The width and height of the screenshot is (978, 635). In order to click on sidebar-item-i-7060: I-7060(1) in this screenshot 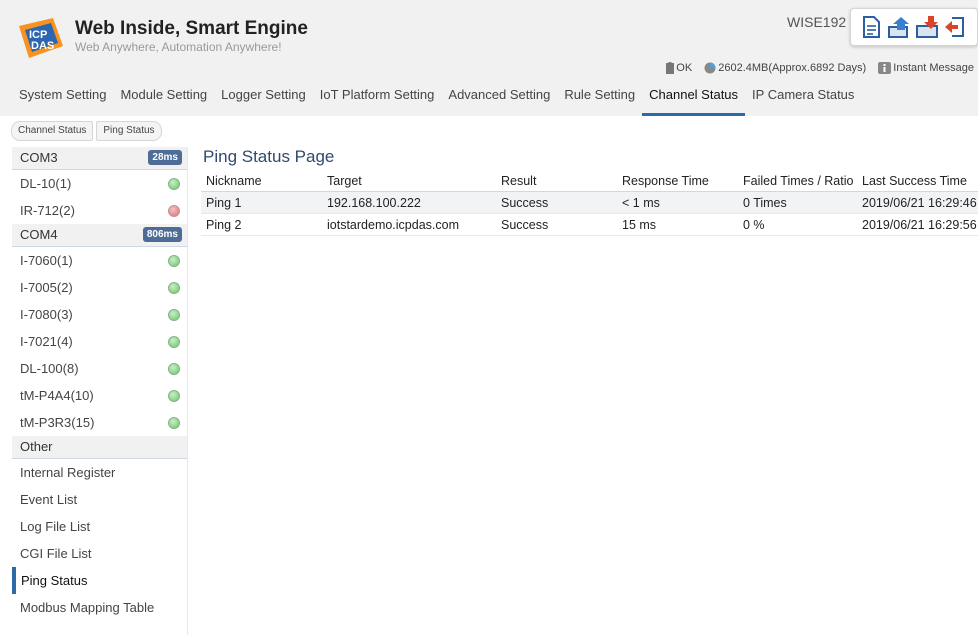, I will do `click(99, 260)`.